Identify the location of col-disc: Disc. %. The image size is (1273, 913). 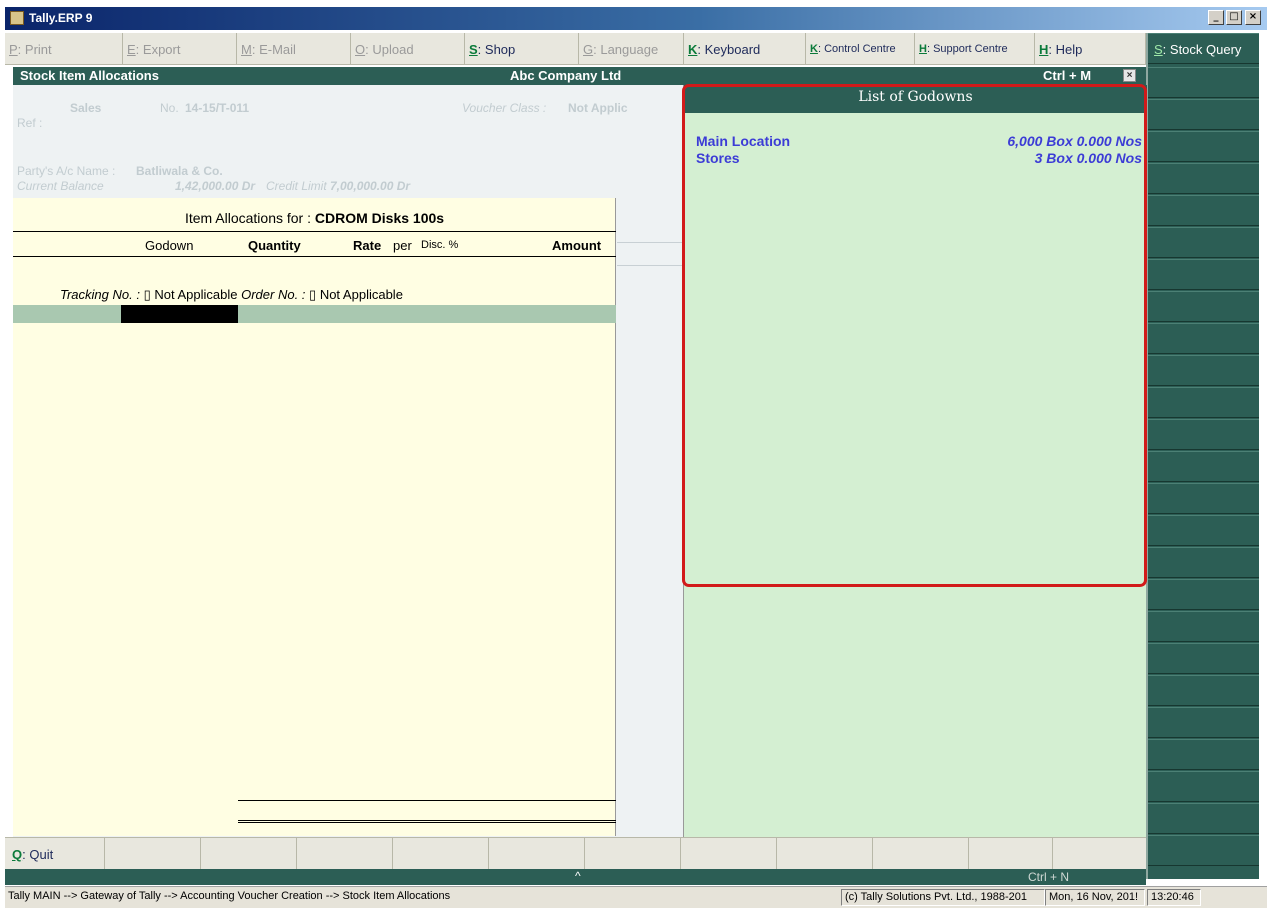
(440, 245).